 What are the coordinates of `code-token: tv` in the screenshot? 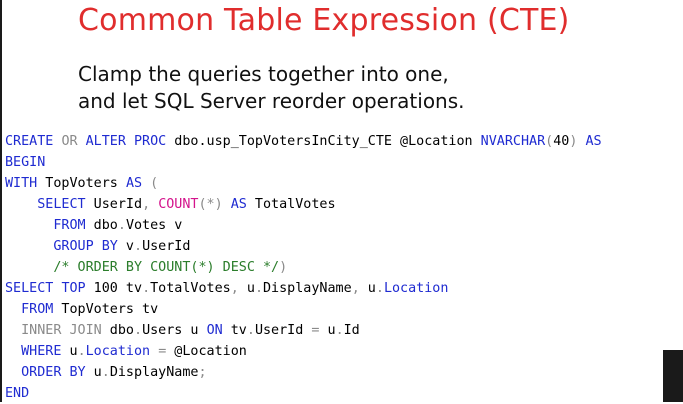 It's located at (234, 330).